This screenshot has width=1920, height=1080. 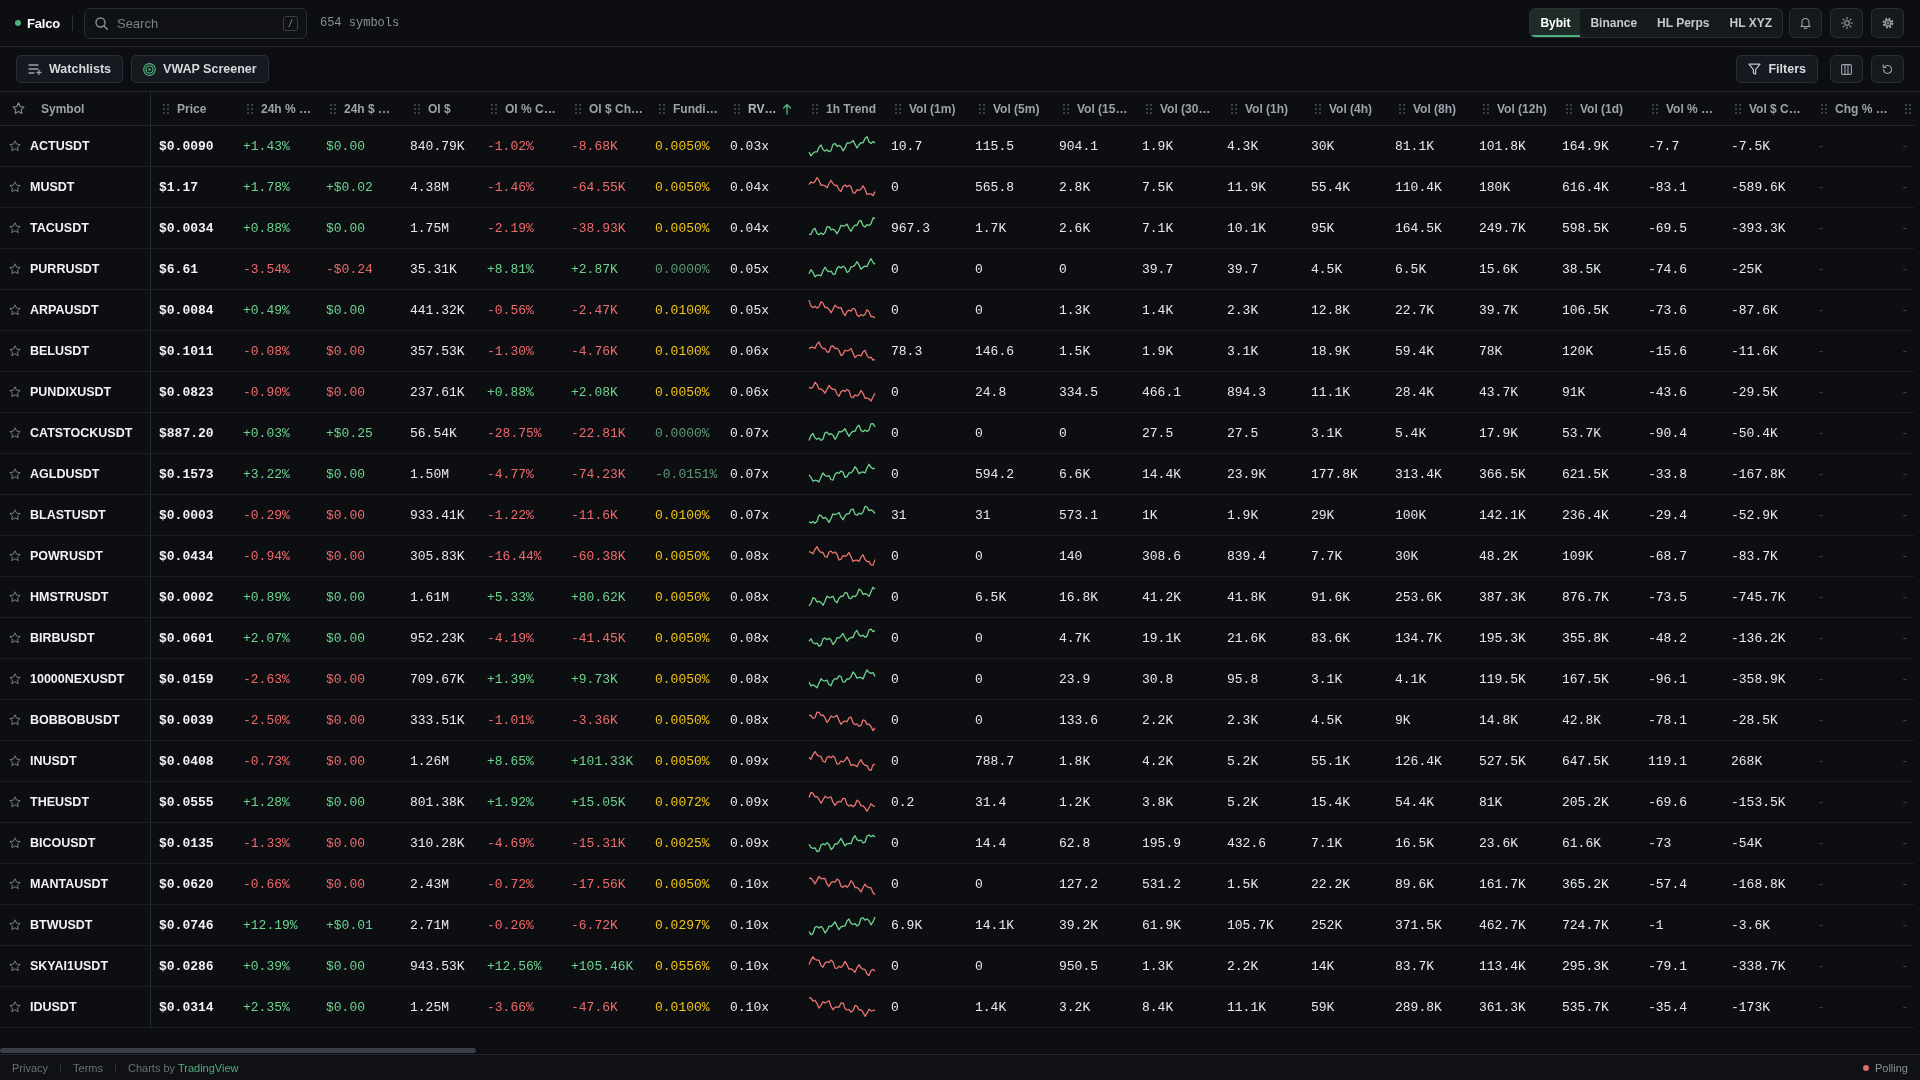 I want to click on table-cell-text: 35.31K, so click(x=433, y=269).